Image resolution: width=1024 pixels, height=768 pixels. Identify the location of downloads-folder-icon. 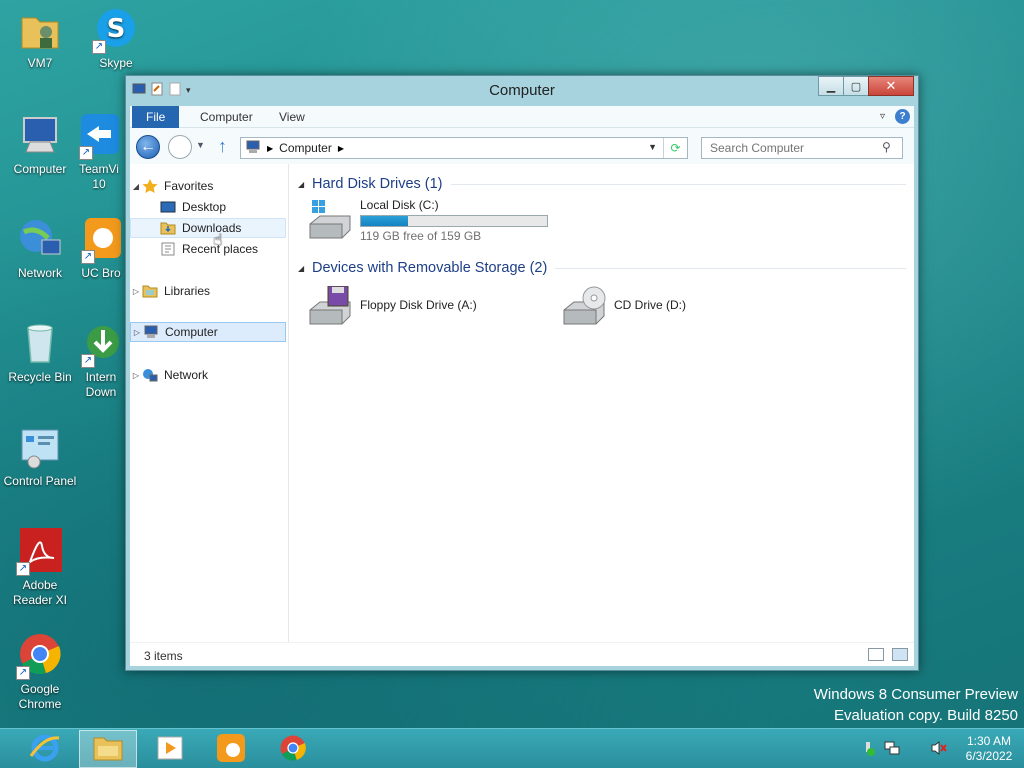
(169, 228).